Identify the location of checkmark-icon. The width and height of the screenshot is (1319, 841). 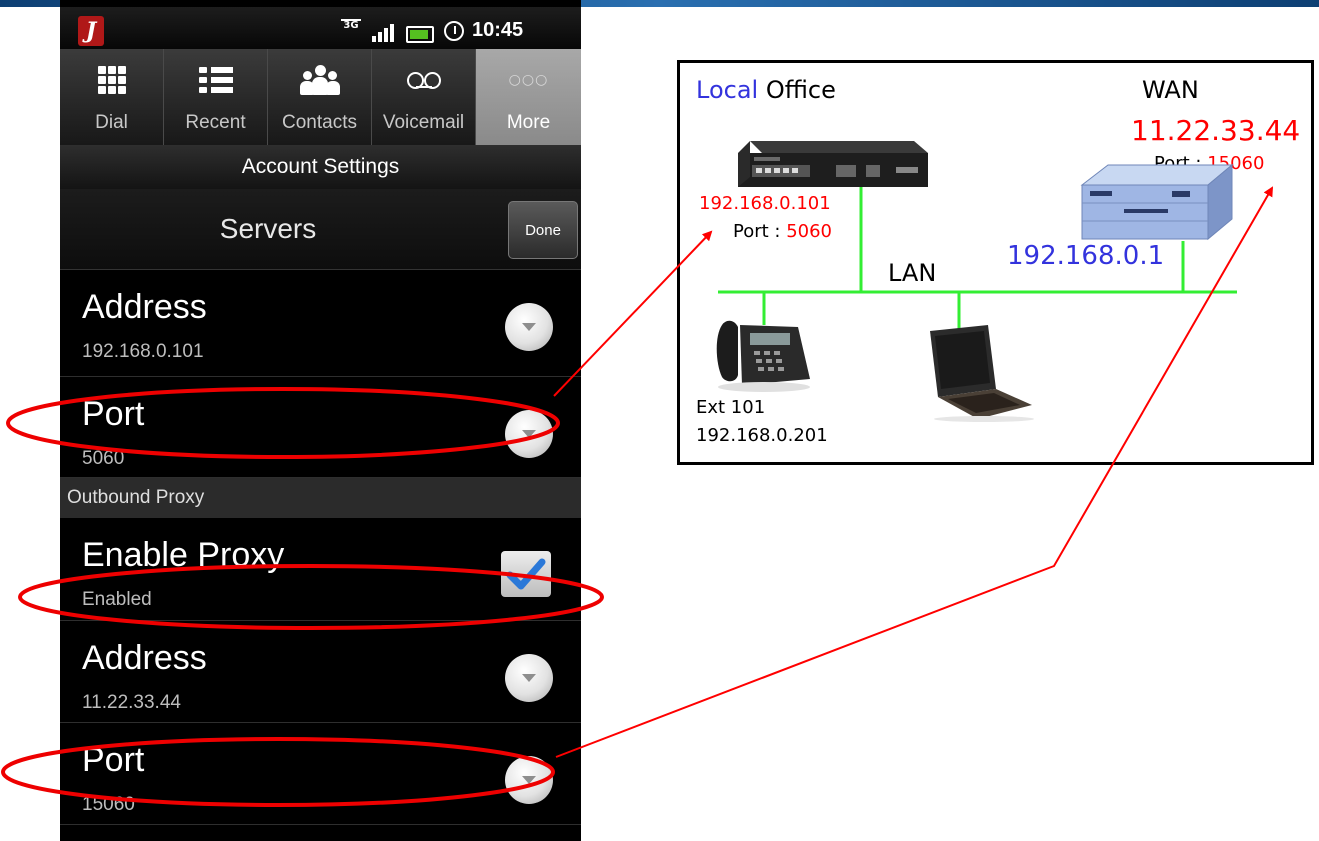
(526, 574).